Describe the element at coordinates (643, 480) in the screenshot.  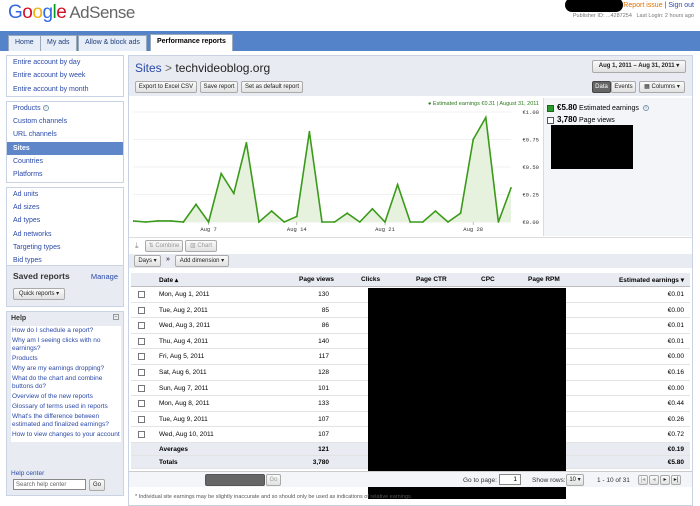
I see `first-page-icon: |◂` at that location.